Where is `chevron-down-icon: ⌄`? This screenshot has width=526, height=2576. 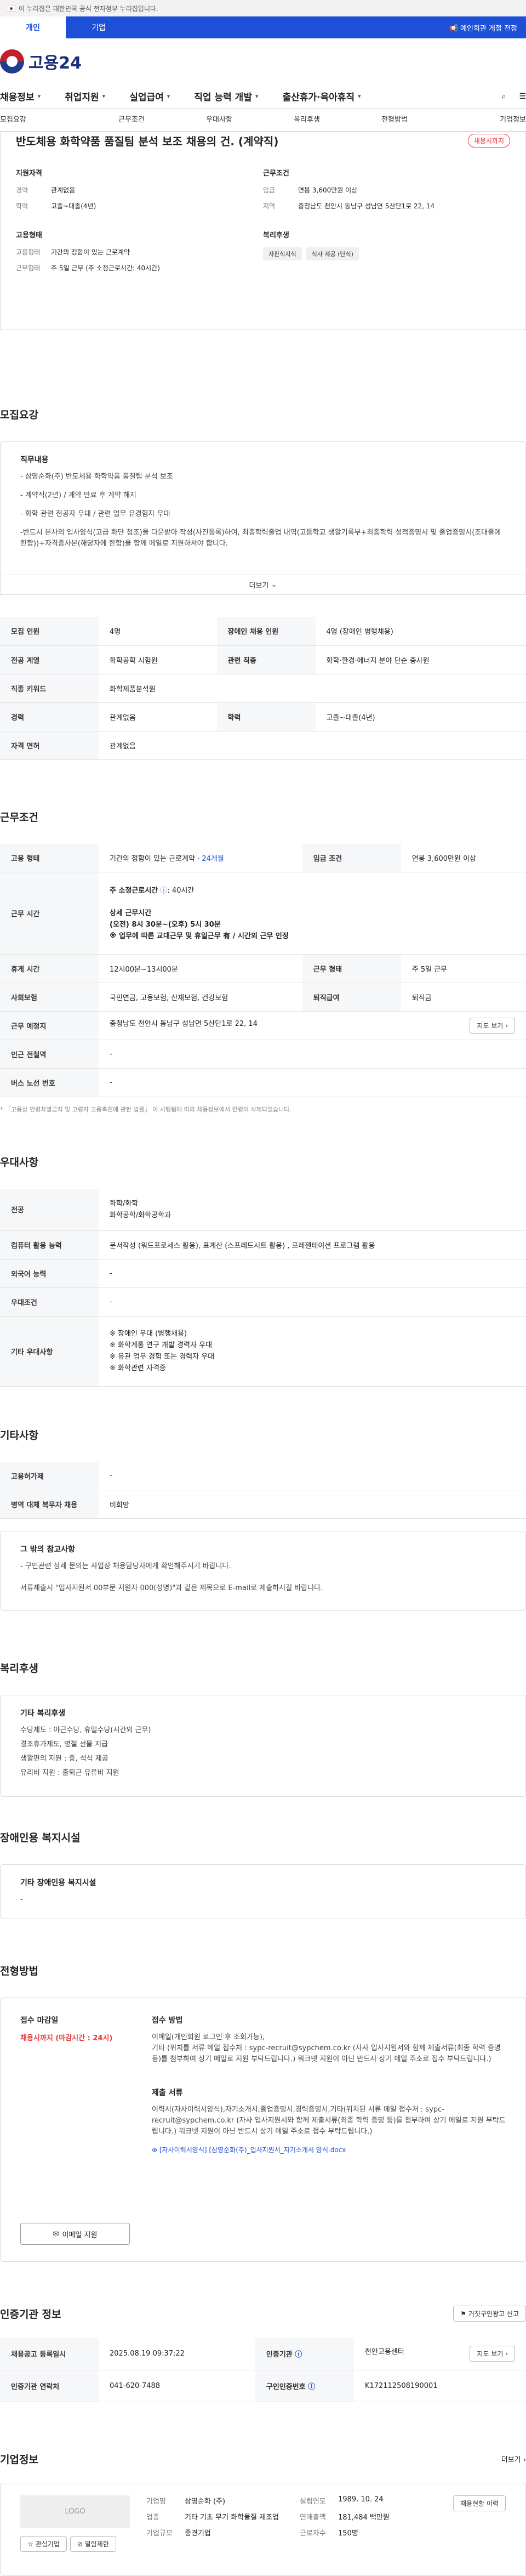 chevron-down-icon: ⌄ is located at coordinates (274, 585).